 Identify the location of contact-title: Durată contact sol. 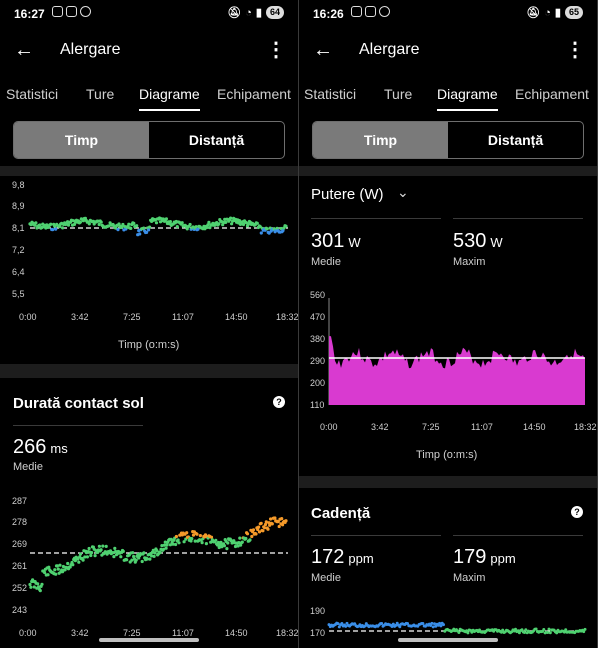
(78, 403).